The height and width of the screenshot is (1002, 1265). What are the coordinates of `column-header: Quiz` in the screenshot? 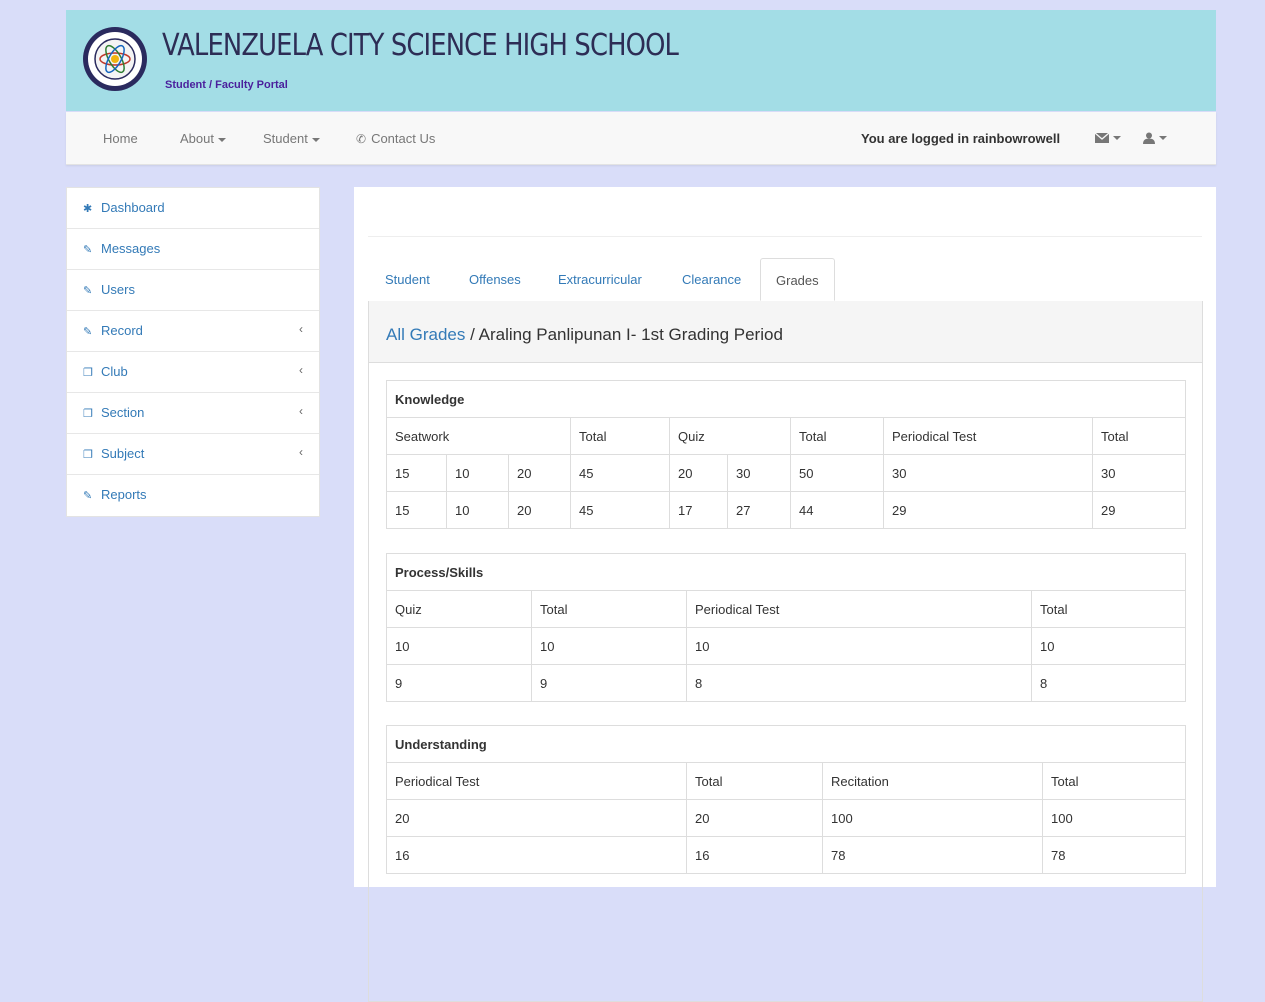 It's located at (459, 609).